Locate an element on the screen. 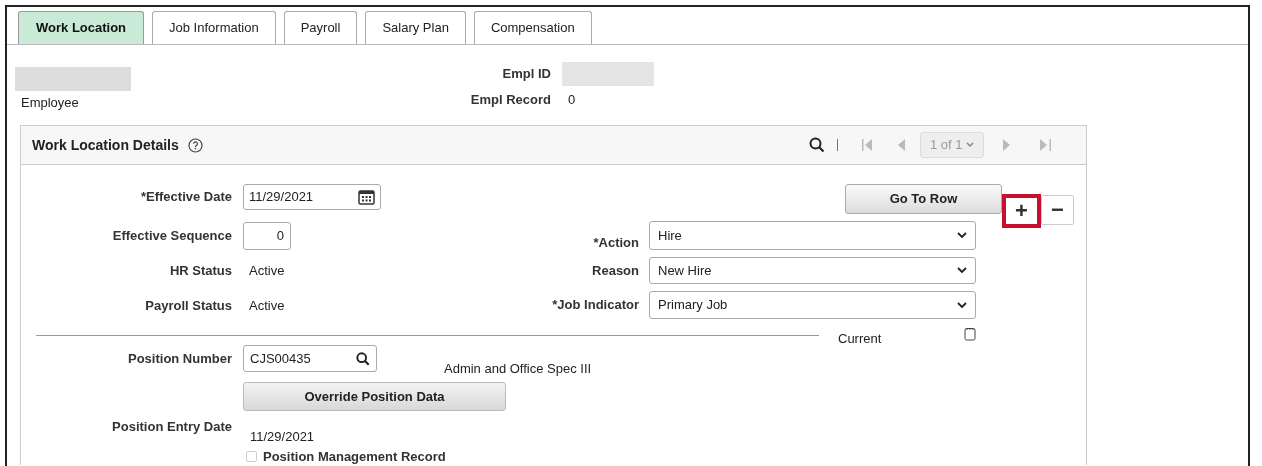 The image size is (1262, 466). help-icon is located at coordinates (195, 145).